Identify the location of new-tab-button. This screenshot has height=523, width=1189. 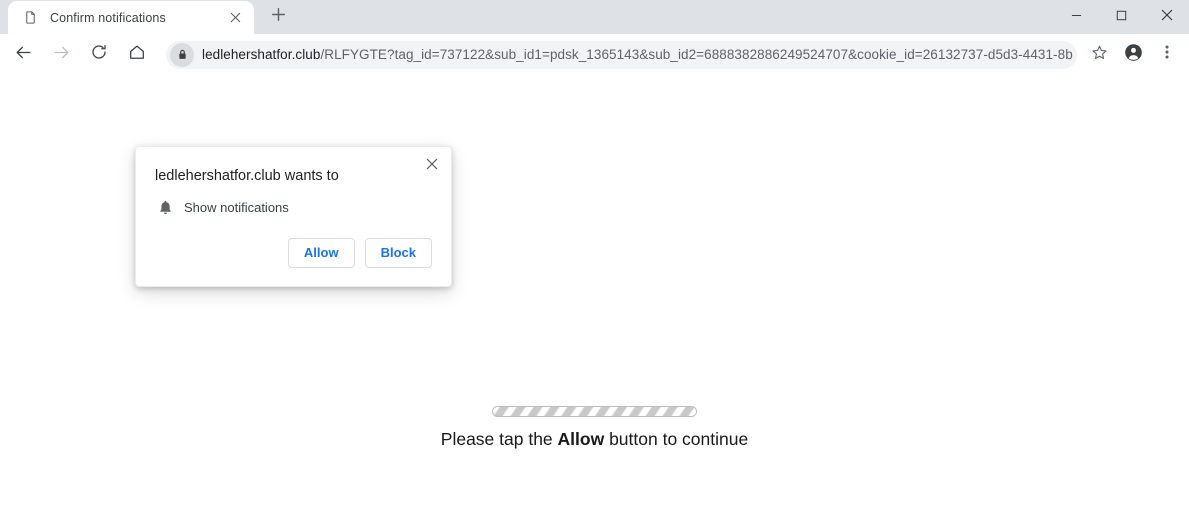
(278, 17).